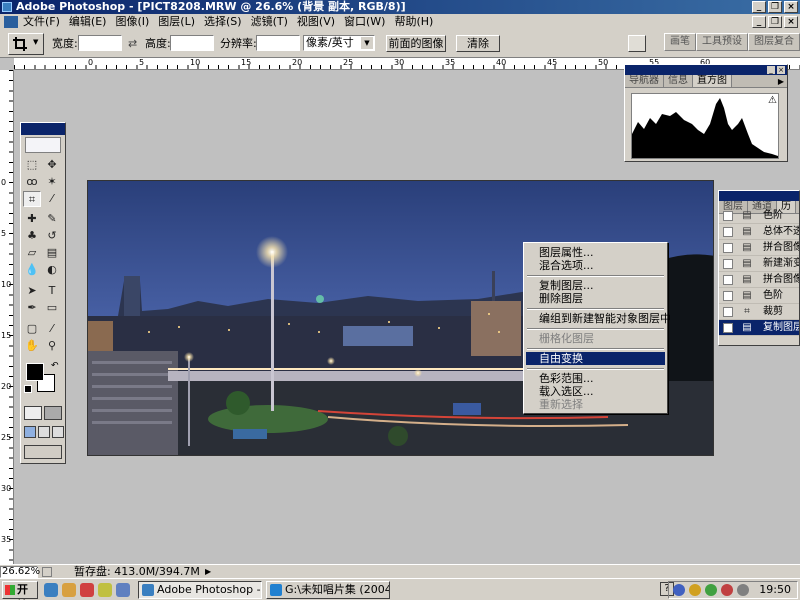 Image resolution: width=800 pixels, height=600 pixels. I want to click on eyedropper-icon: ⁄, so click(52, 329).